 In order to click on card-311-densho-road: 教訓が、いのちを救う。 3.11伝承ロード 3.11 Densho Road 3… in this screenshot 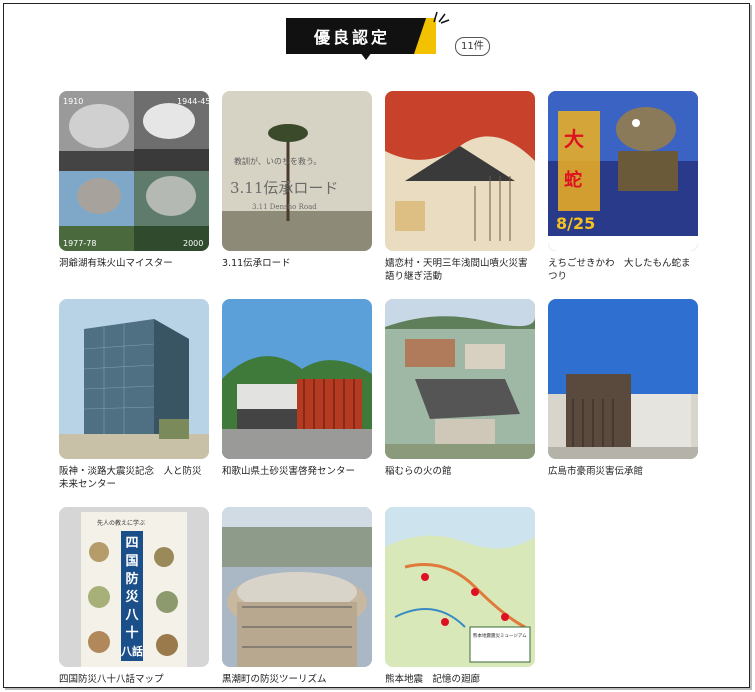, I will do `click(297, 180)`.